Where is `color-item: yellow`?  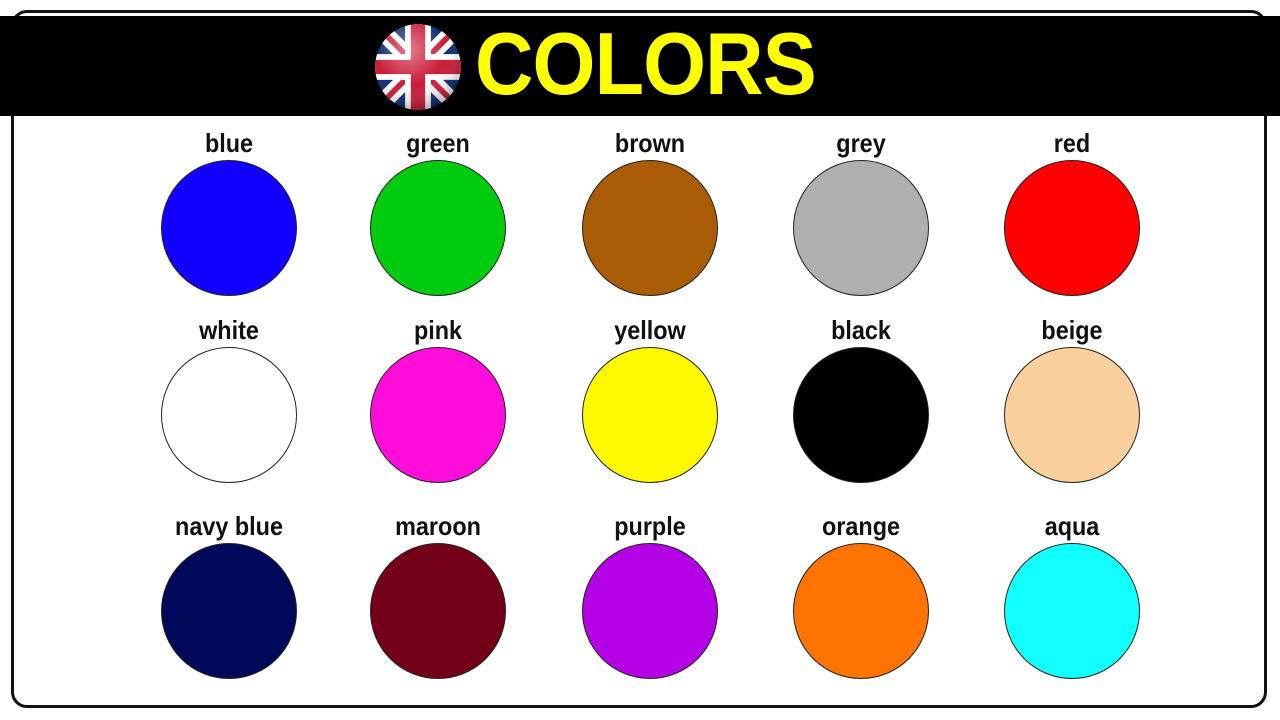
color-item: yellow is located at coordinates (650, 402).